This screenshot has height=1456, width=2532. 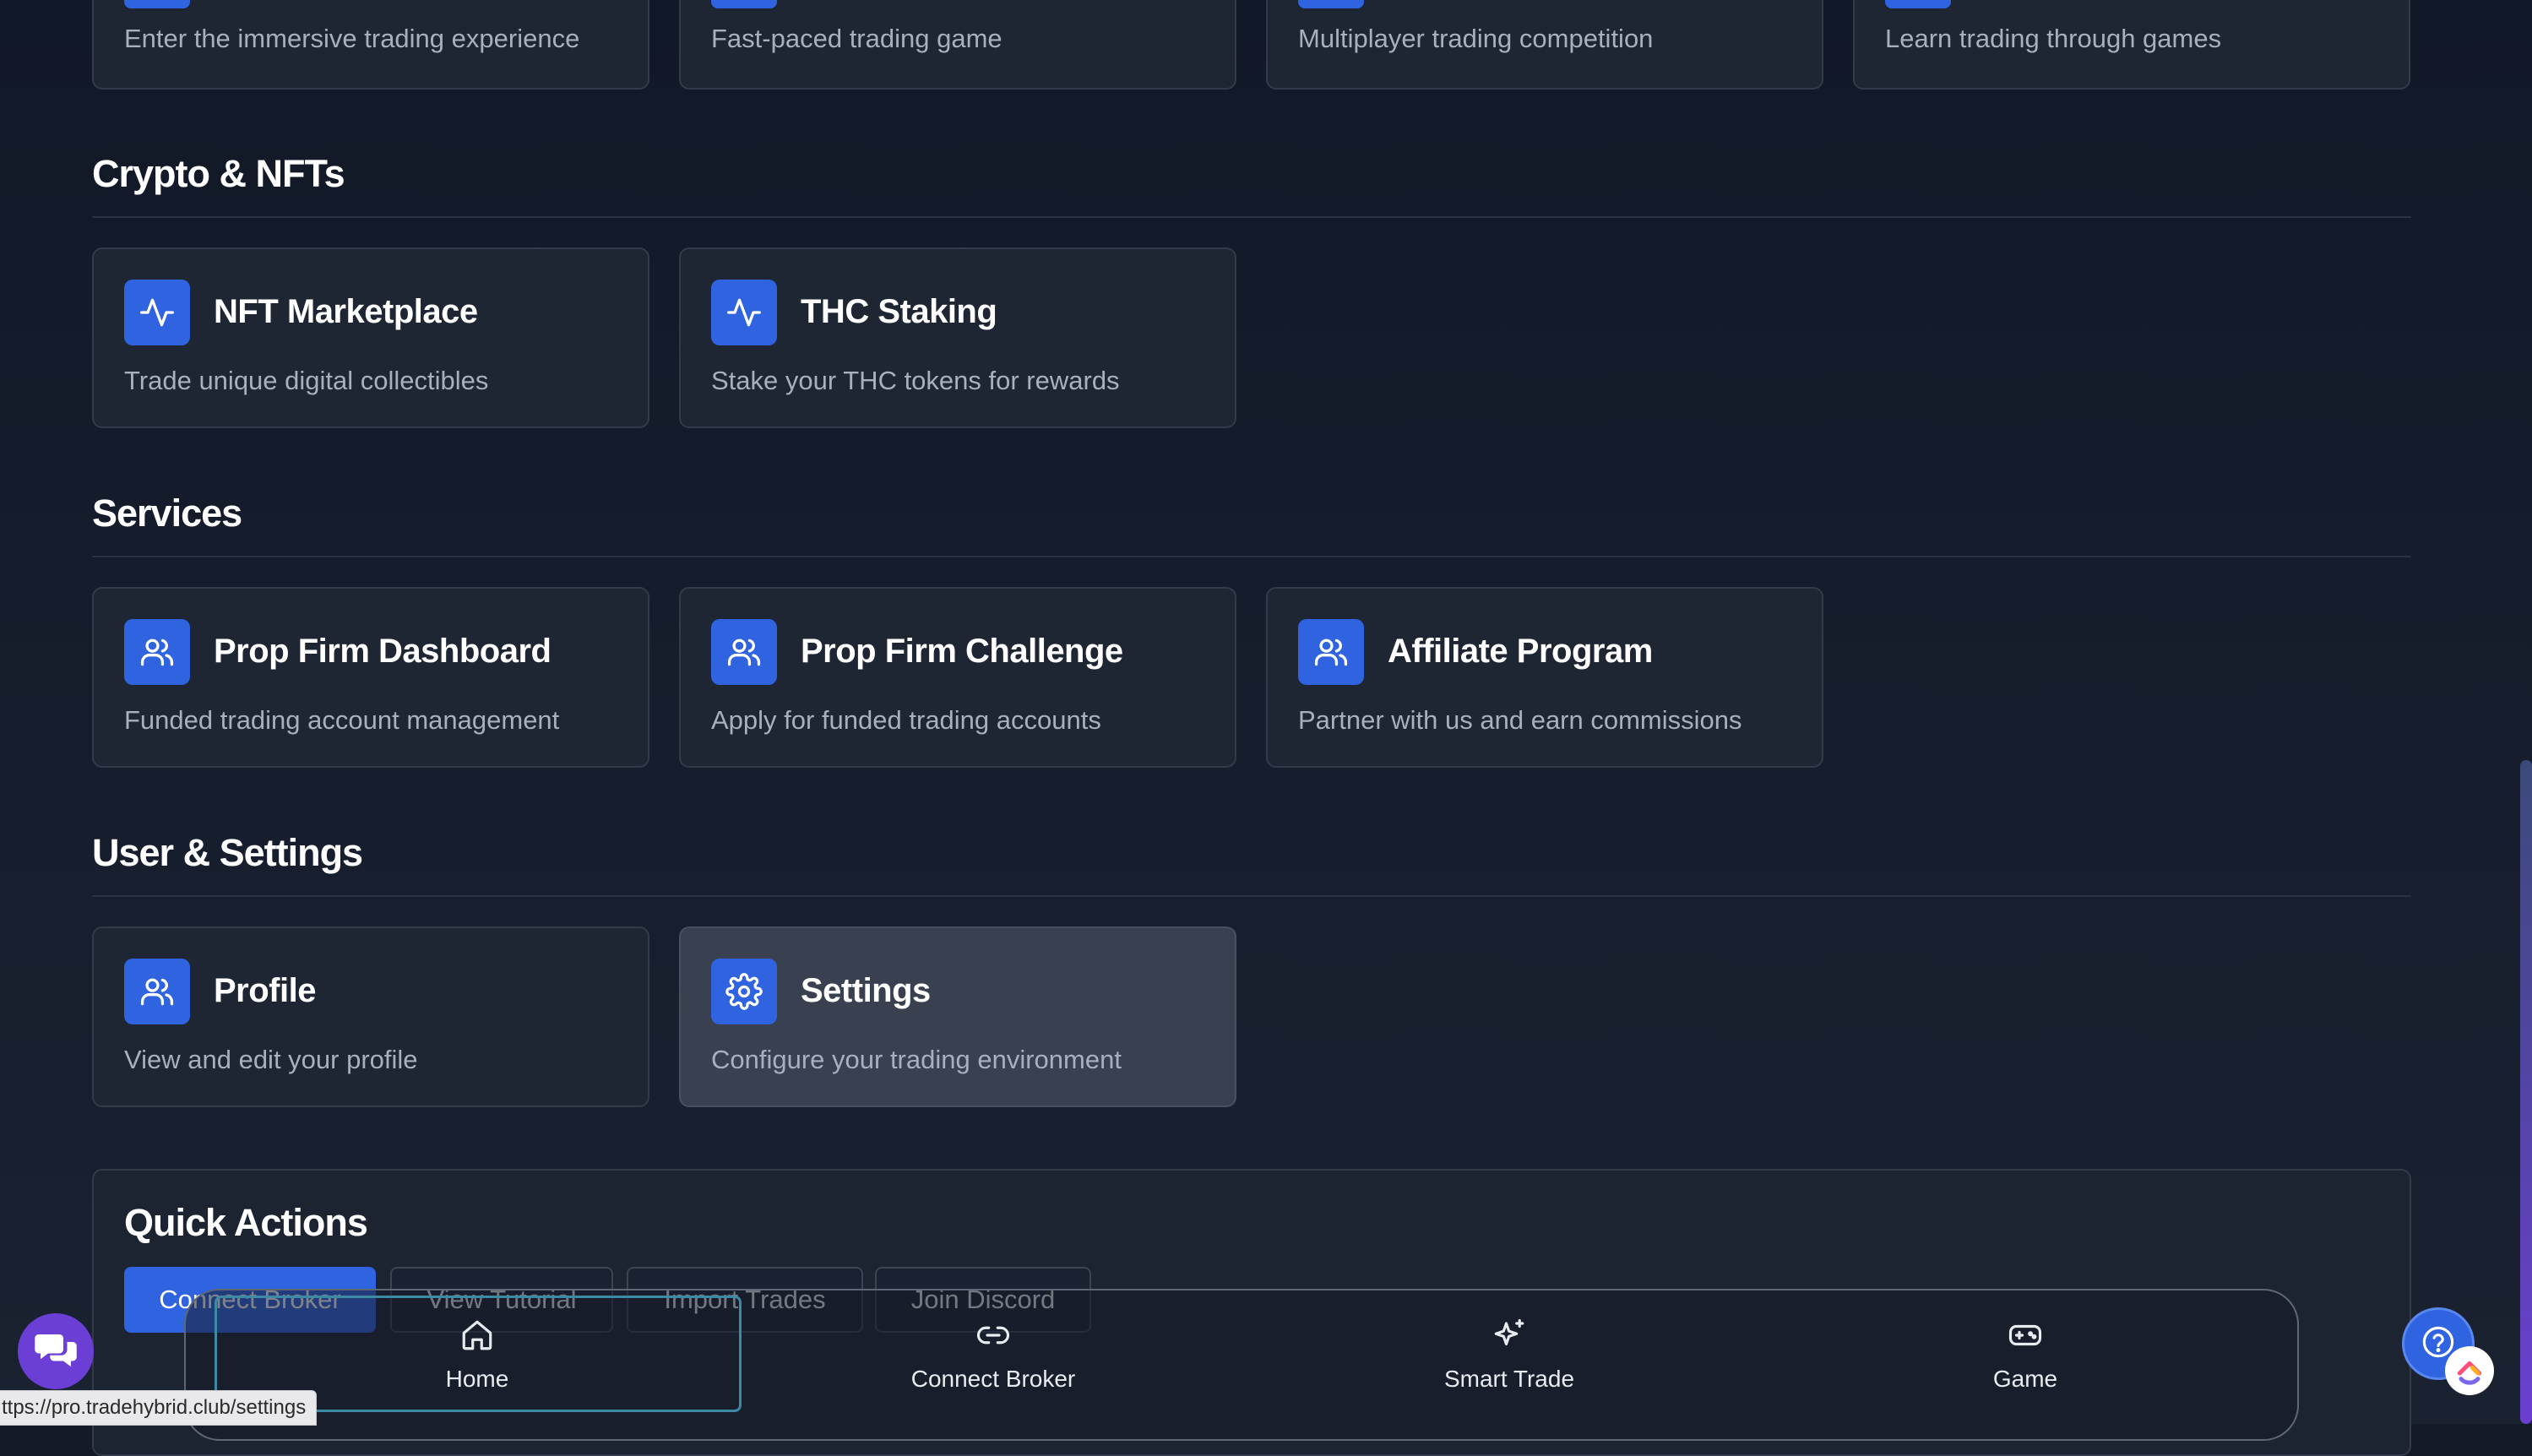 I want to click on nav-label: Smart Trade, so click(x=1509, y=1379).